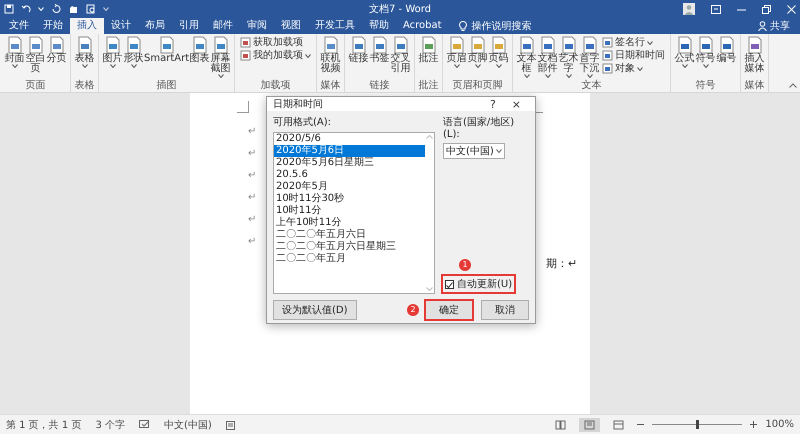  Describe the element at coordinates (53, 26) in the screenshot. I see `ribbon-tab: 开始` at that location.